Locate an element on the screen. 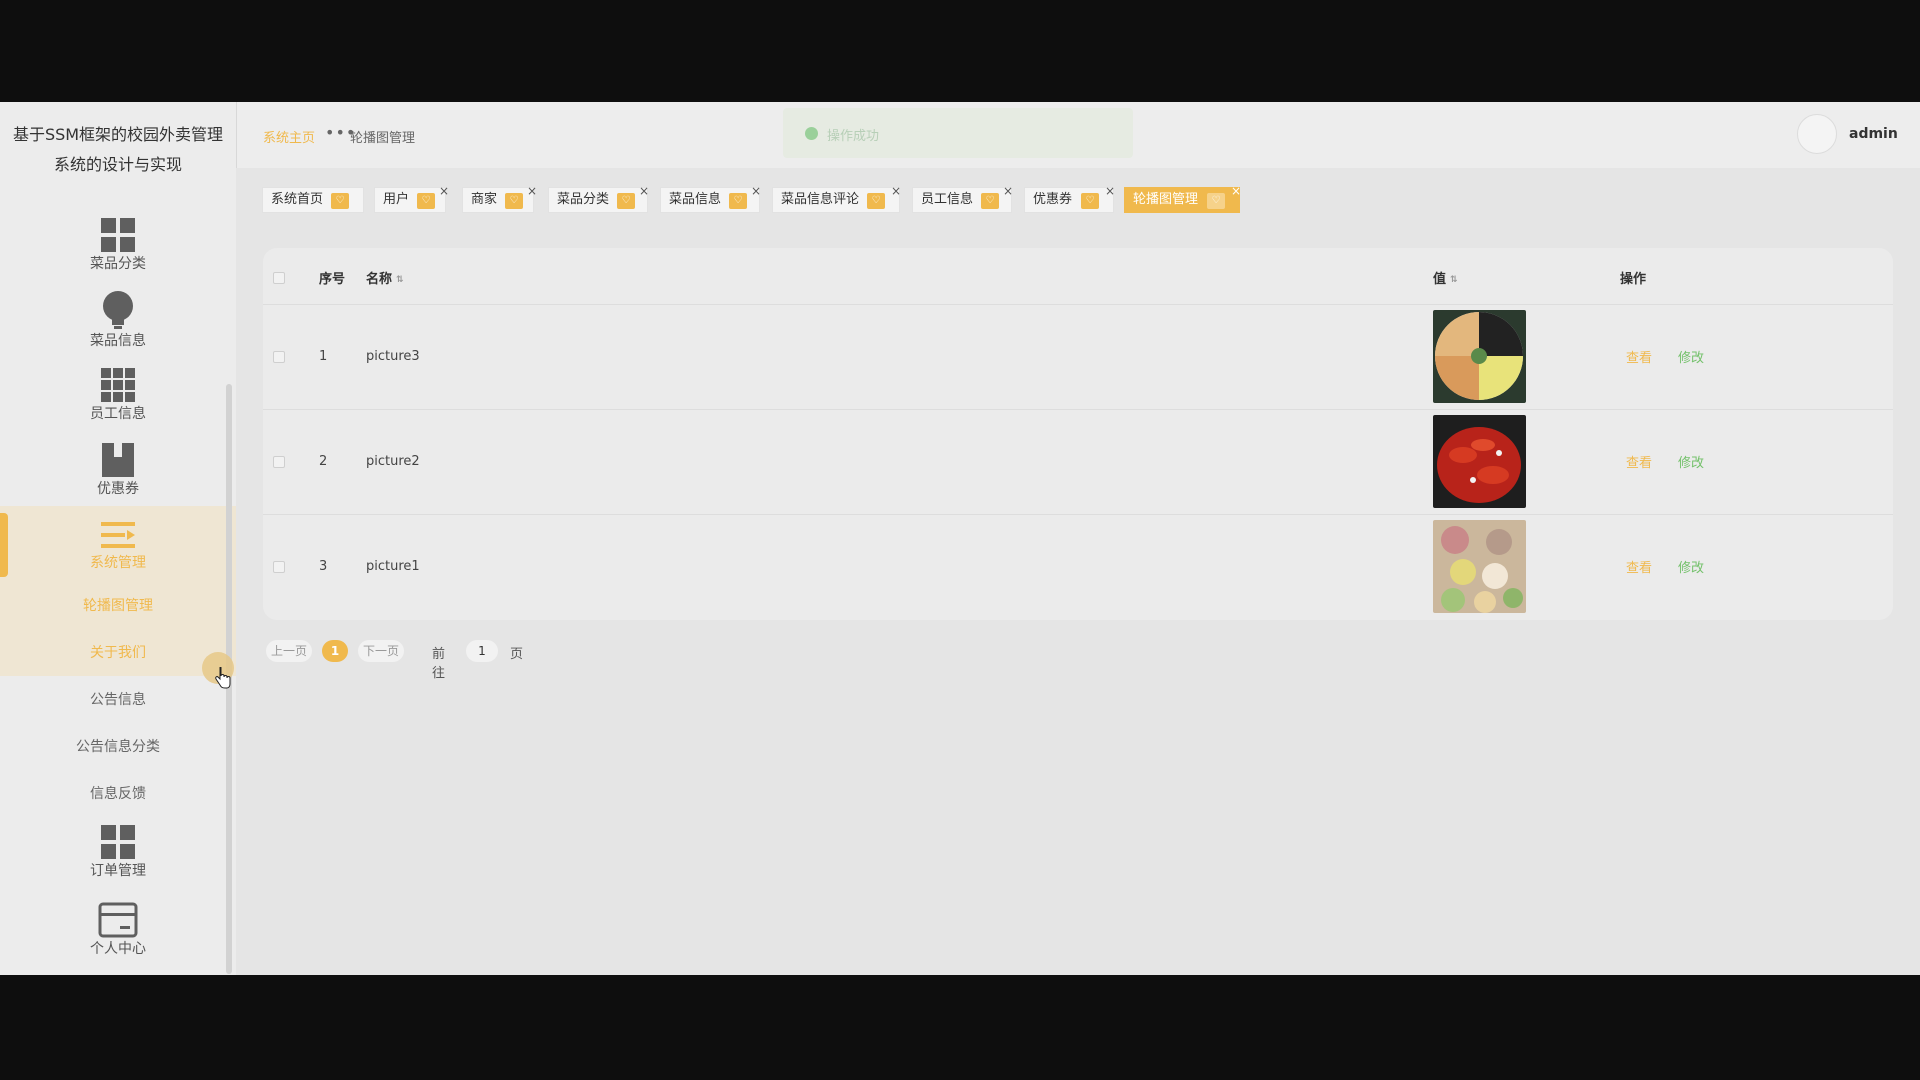 Image resolution: width=1920 pixels, height=1080 pixels. tab-carousel-active: 轮播图管理 ♡ × is located at coordinates (1182, 198).